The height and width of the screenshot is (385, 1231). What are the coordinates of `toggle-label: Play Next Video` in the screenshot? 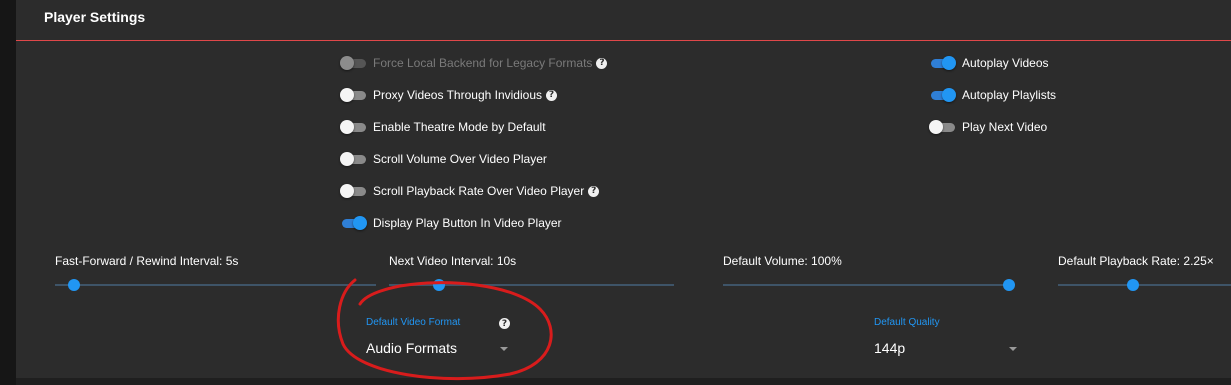 It's located at (1005, 127).